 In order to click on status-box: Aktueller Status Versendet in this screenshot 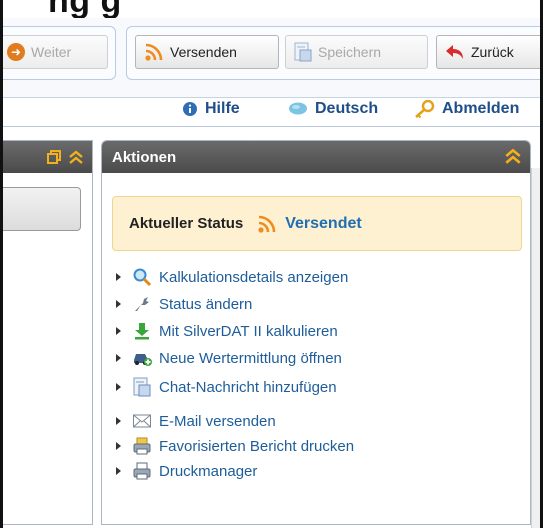, I will do `click(317, 223)`.